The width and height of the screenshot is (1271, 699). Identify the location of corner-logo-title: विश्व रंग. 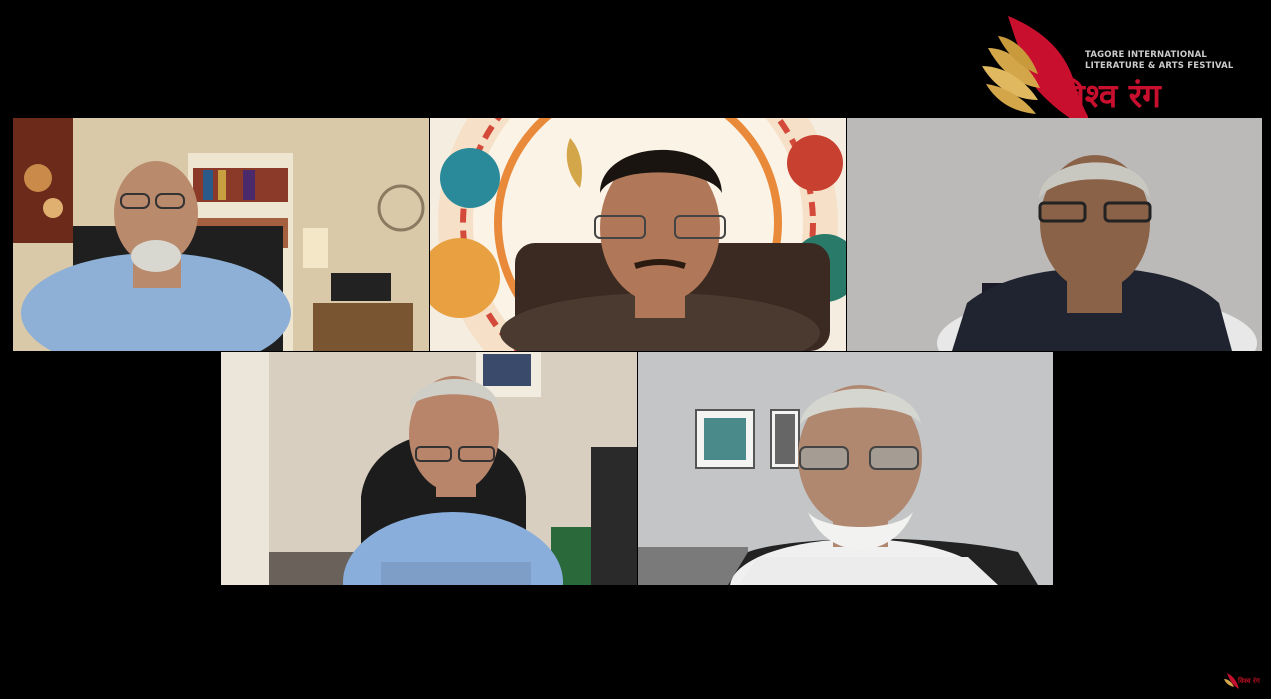
(1249, 681).